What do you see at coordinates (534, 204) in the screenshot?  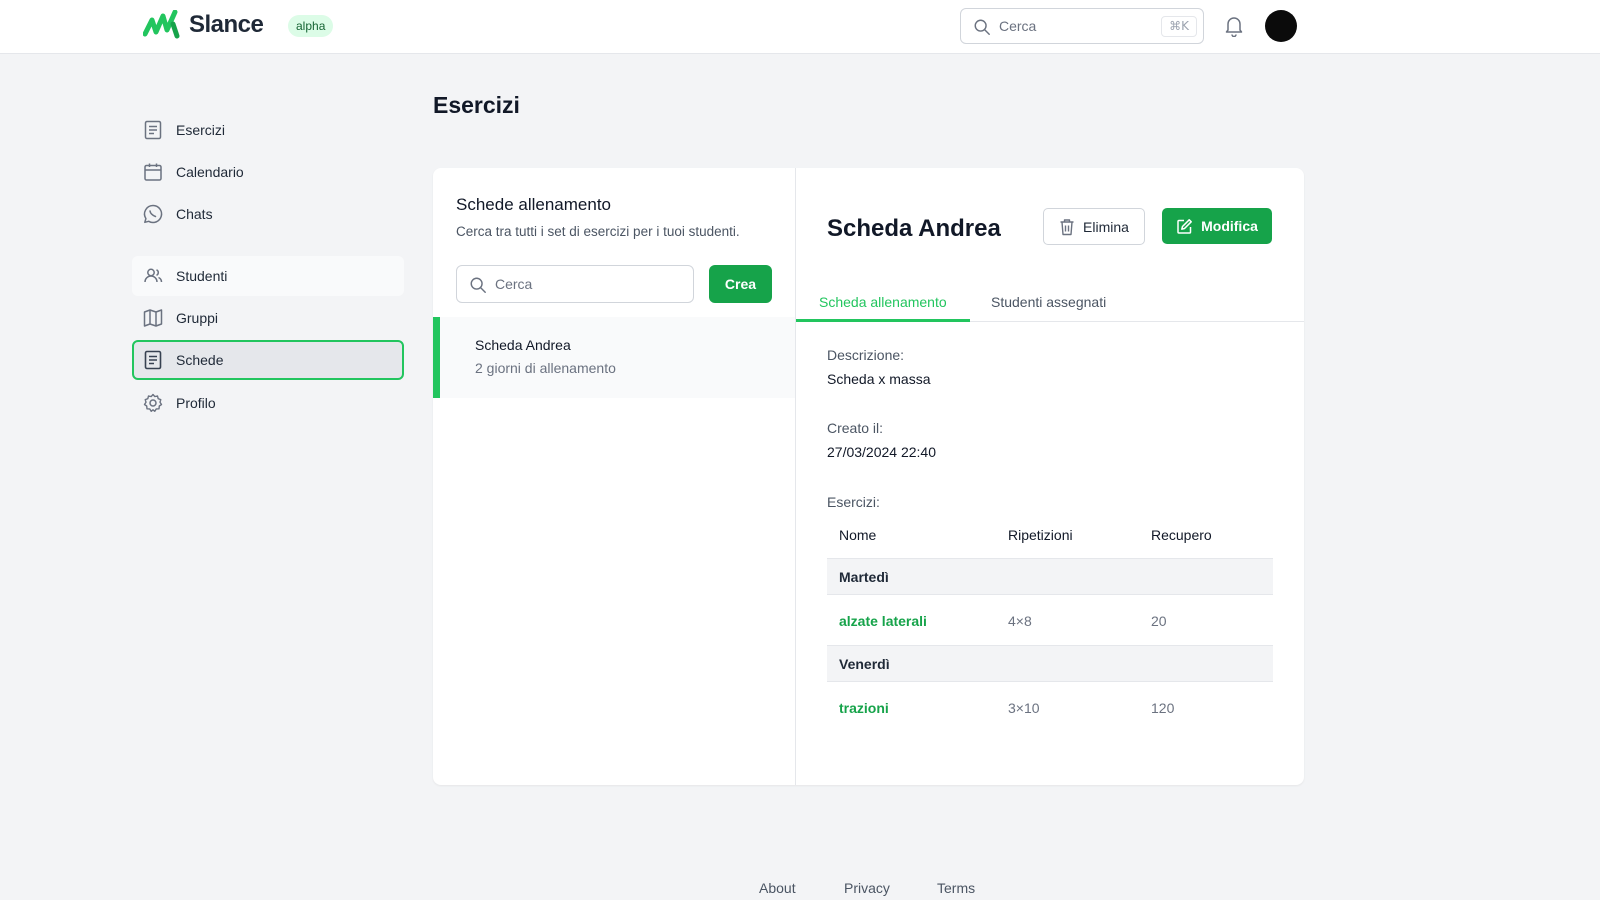 I see `list-title: Schede allenamento` at bounding box center [534, 204].